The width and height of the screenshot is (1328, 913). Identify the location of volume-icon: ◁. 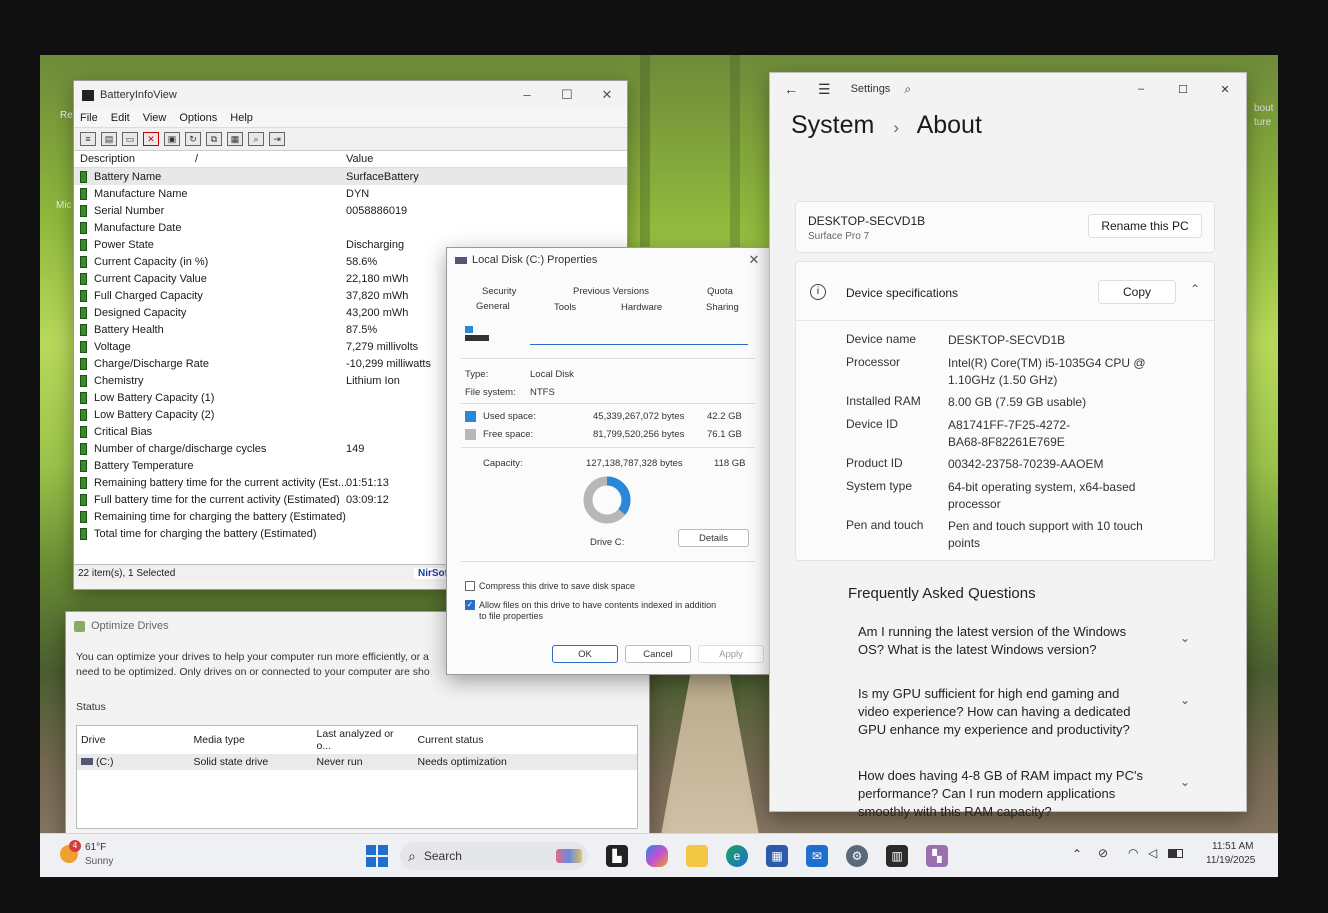
(1152, 853).